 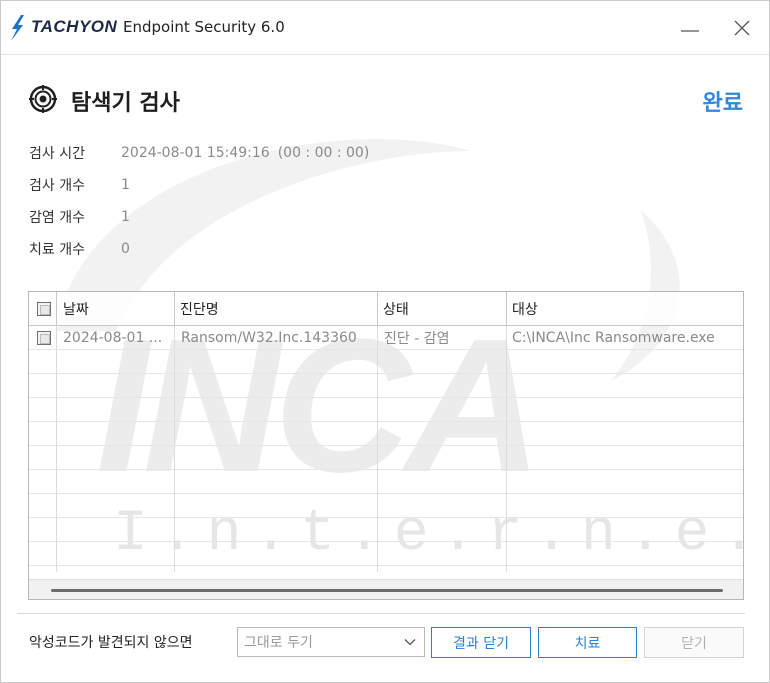 What do you see at coordinates (323, 153) in the screenshot?
I see `scan-duration-value: (00 : 00 : 00)` at bounding box center [323, 153].